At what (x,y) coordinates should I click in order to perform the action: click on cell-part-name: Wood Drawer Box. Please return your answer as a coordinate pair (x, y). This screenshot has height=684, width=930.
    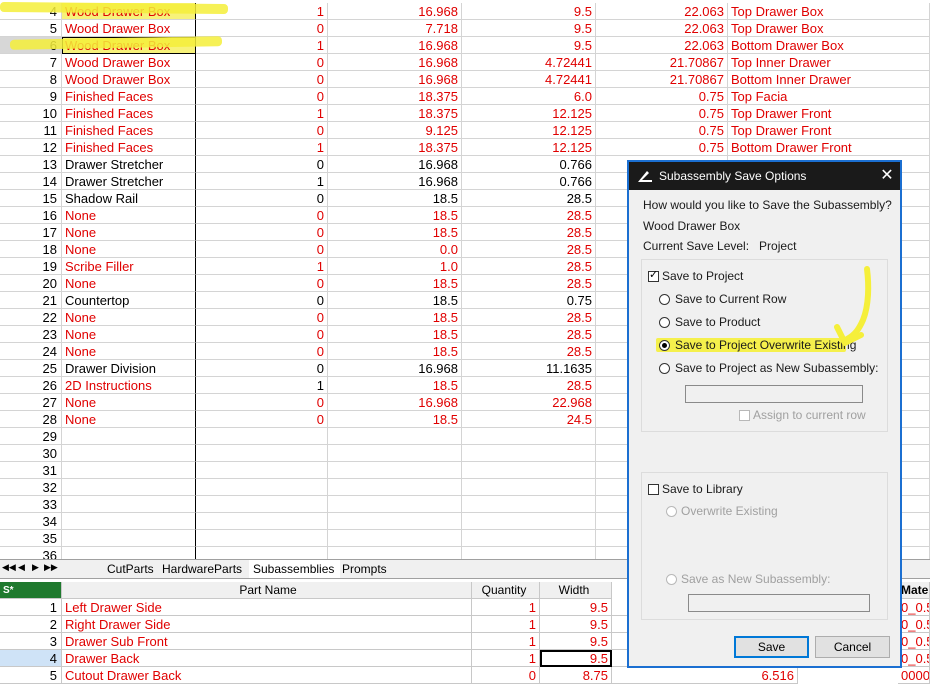
    Looking at the image, I should click on (129, 28).